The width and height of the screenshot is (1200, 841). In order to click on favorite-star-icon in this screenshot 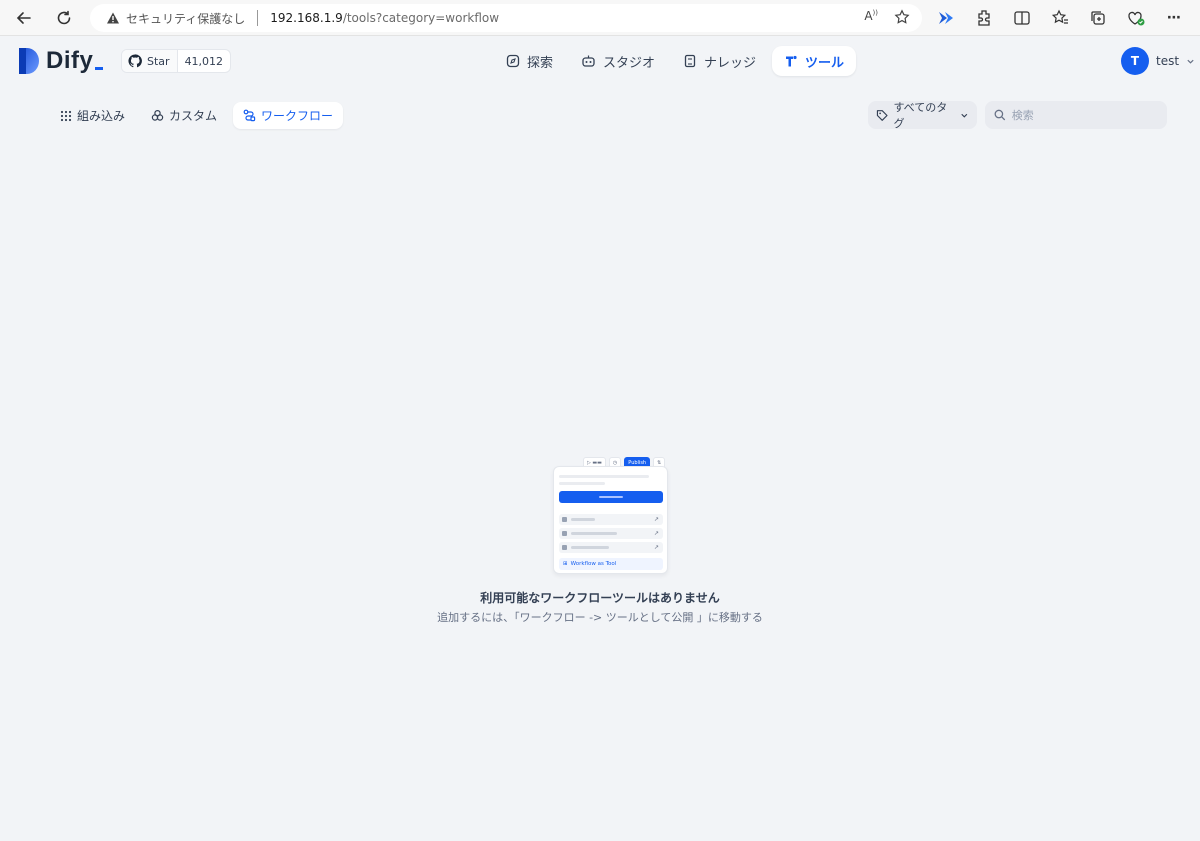, I will do `click(902, 17)`.